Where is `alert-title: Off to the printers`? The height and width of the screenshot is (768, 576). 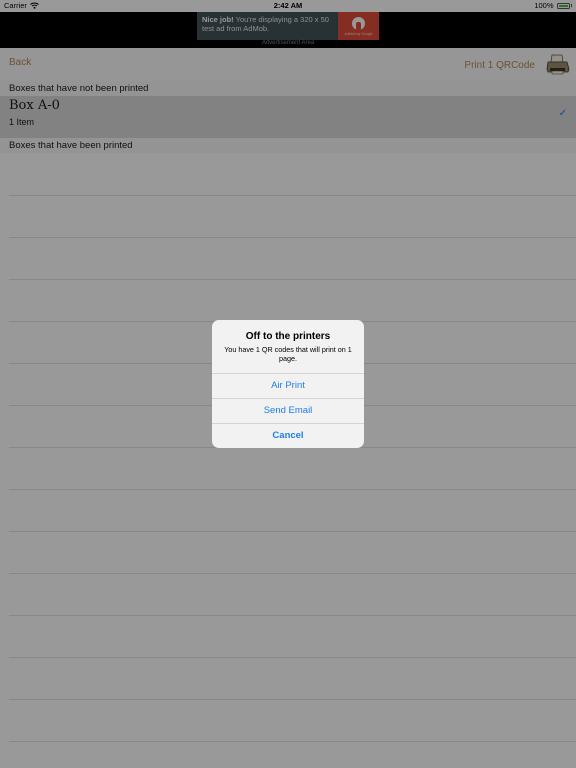
alert-title: Off to the printers is located at coordinates (288, 336).